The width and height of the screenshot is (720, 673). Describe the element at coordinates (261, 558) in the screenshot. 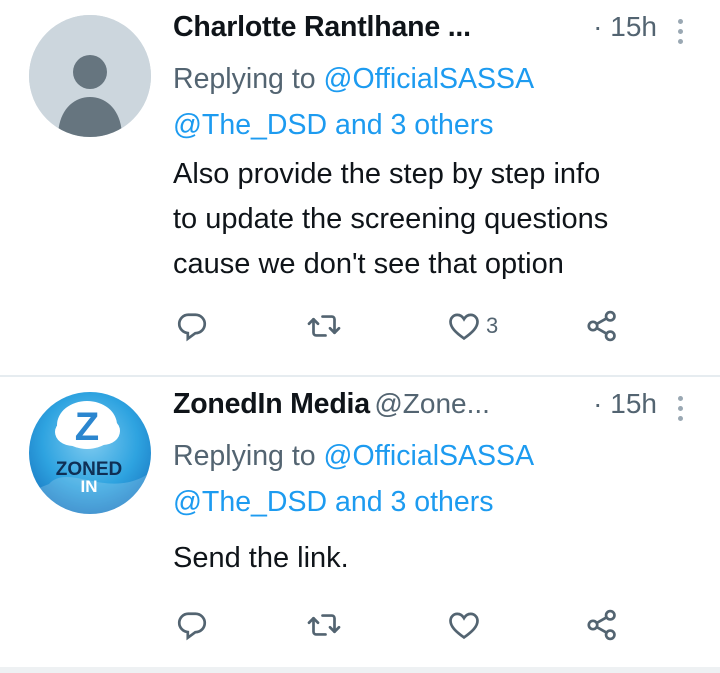

I see `tweet-text-line: Send the link.` at that location.